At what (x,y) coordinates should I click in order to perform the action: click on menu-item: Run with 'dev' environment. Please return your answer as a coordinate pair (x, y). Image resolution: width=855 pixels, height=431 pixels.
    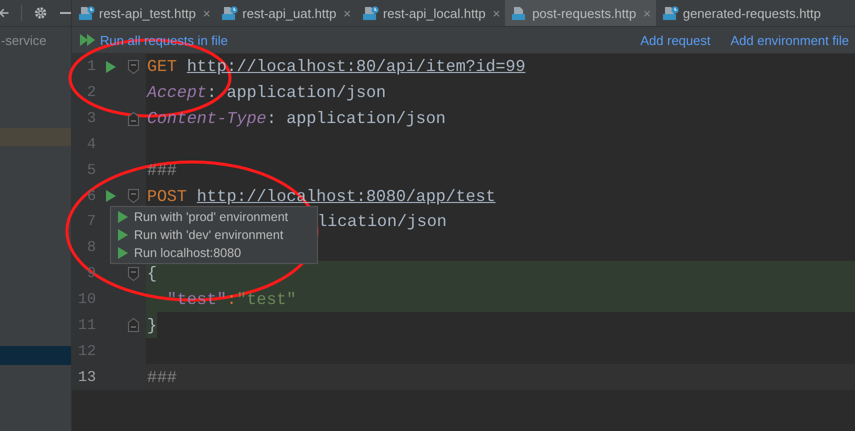
    Looking at the image, I should click on (214, 235).